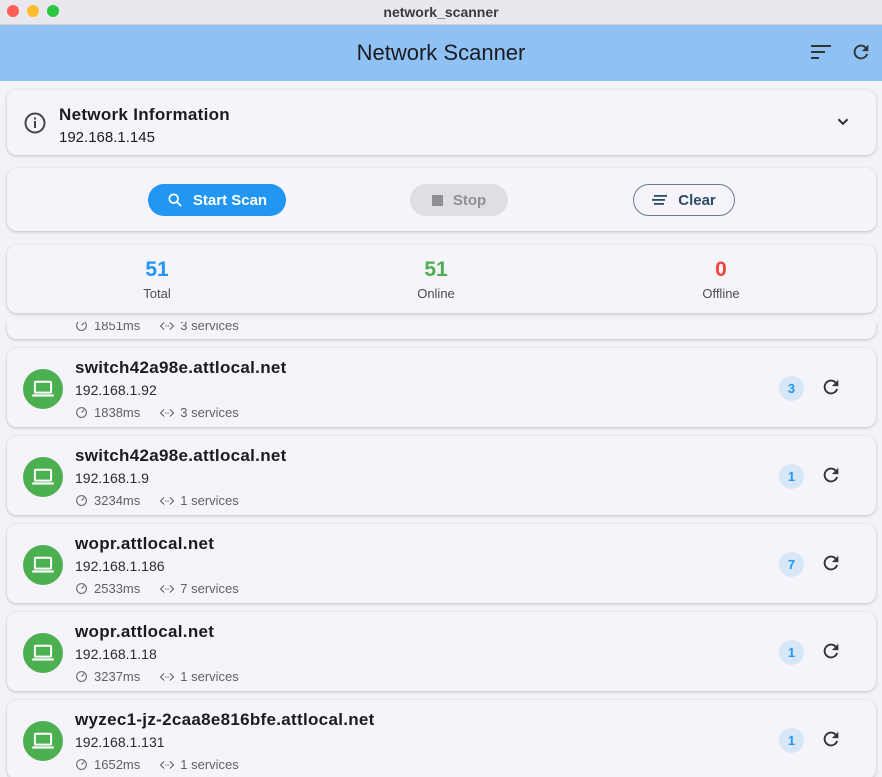 The height and width of the screenshot is (777, 882). Describe the element at coordinates (721, 293) in the screenshot. I see `stat-offline-label: Offline` at that location.